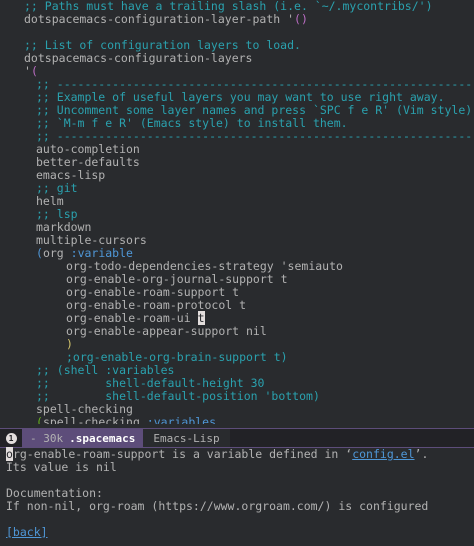 This screenshot has width=474, height=546. What do you see at coordinates (201, 318) in the screenshot?
I see `code-token: t` at bounding box center [201, 318].